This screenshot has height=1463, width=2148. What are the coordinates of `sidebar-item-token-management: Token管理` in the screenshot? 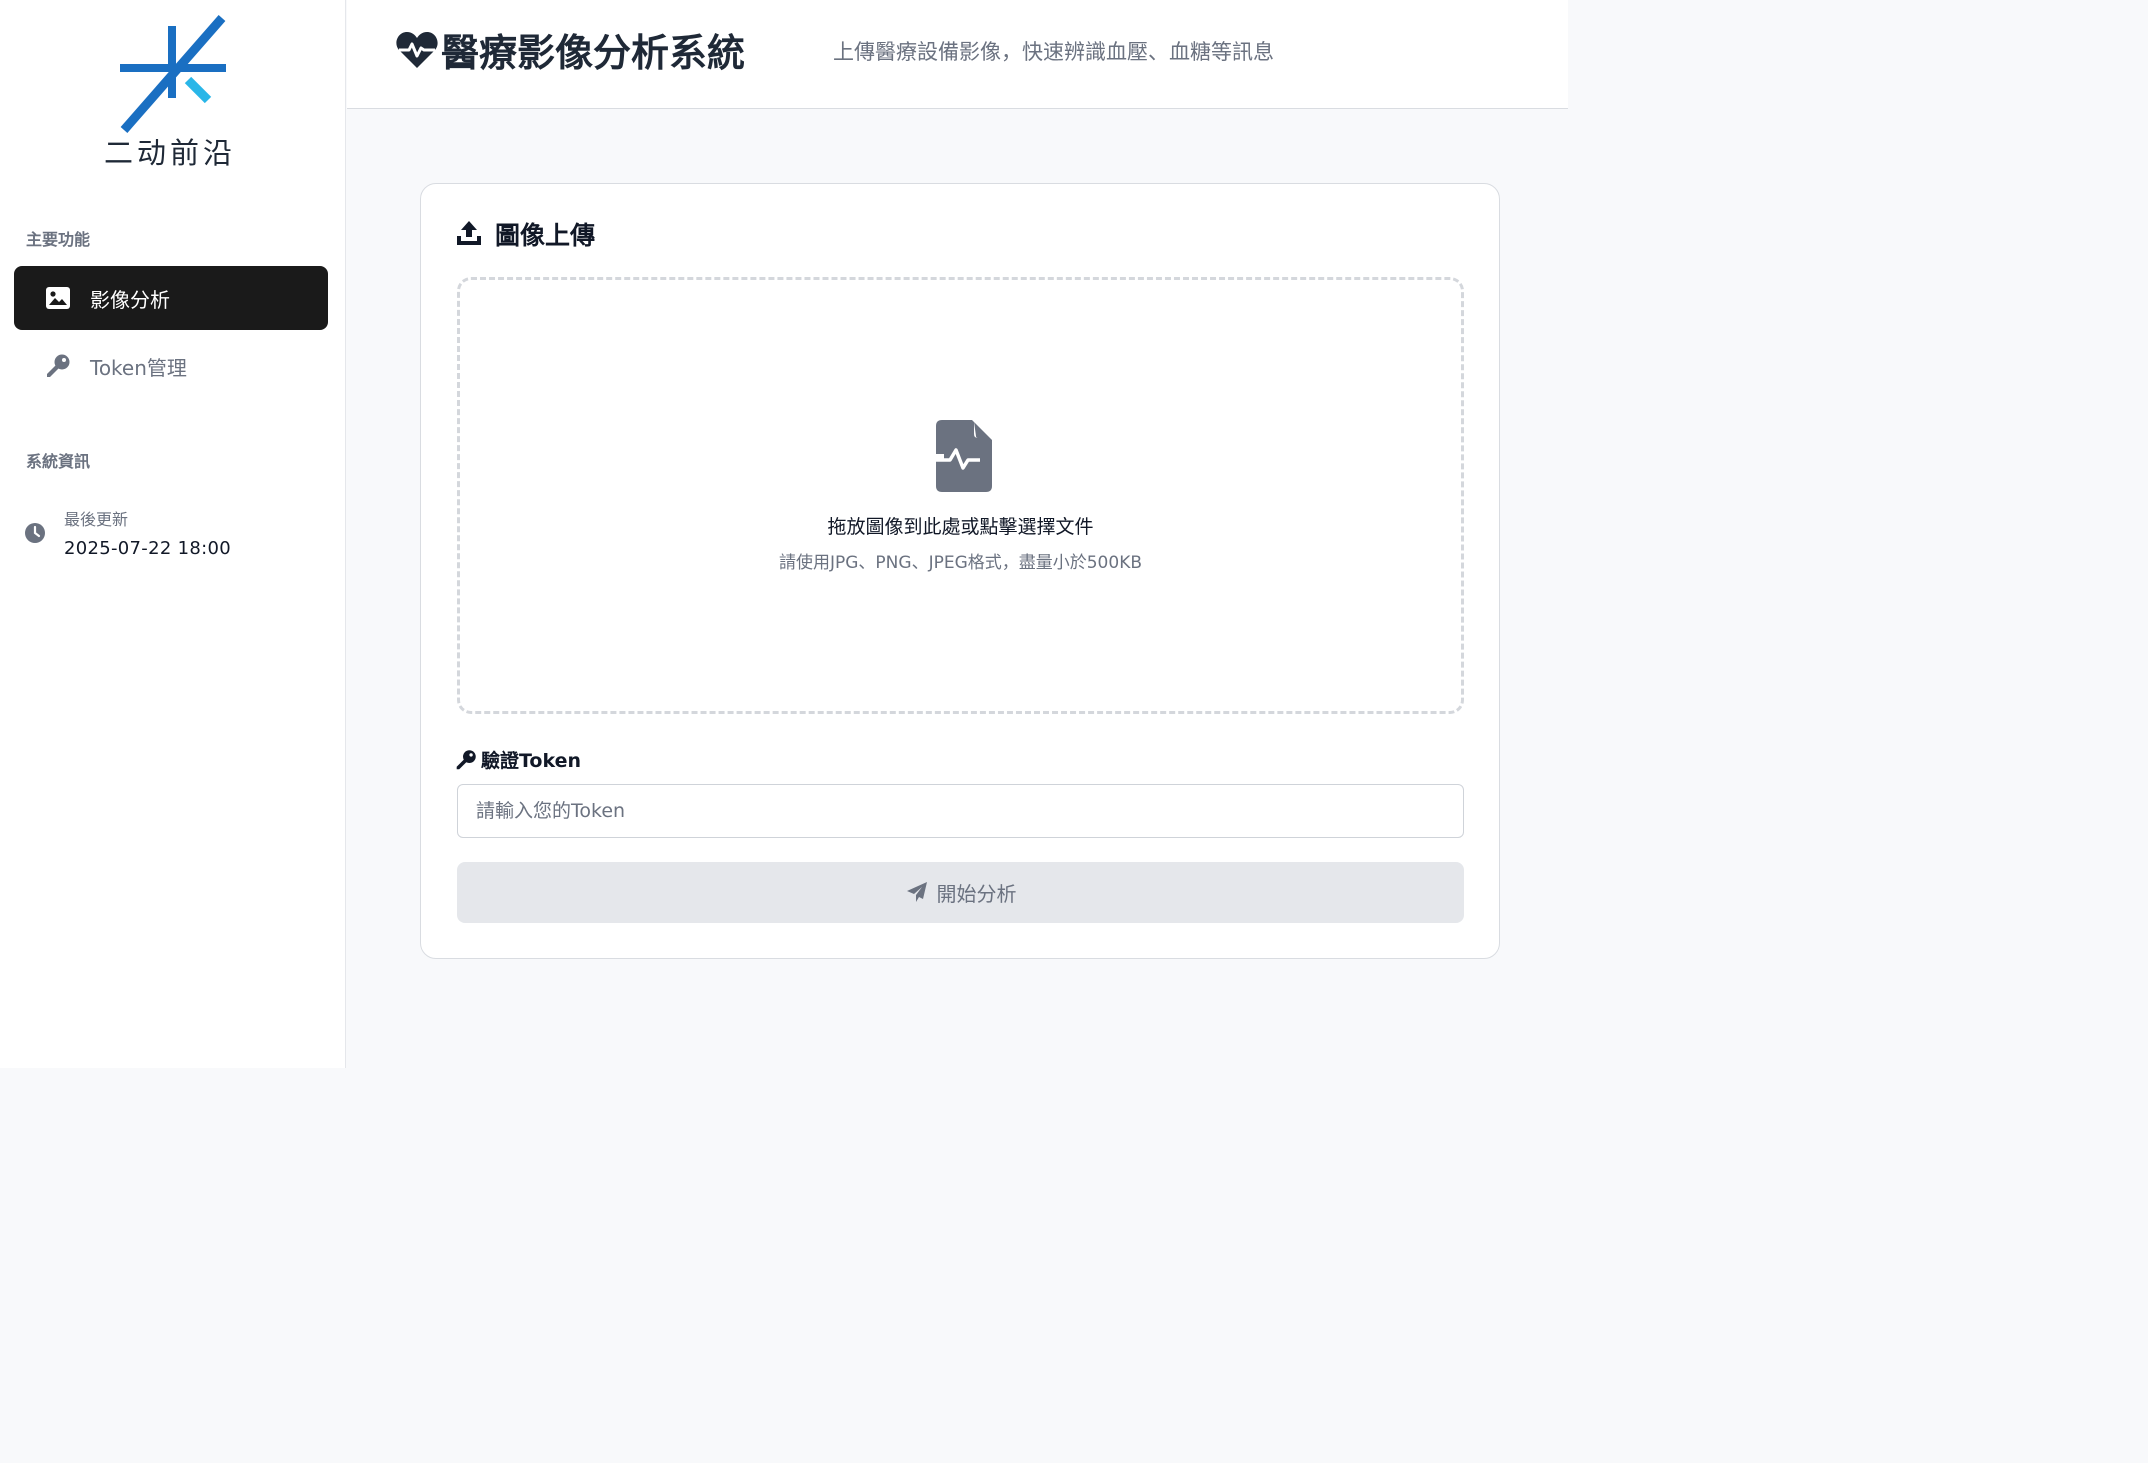 It's located at (171, 366).